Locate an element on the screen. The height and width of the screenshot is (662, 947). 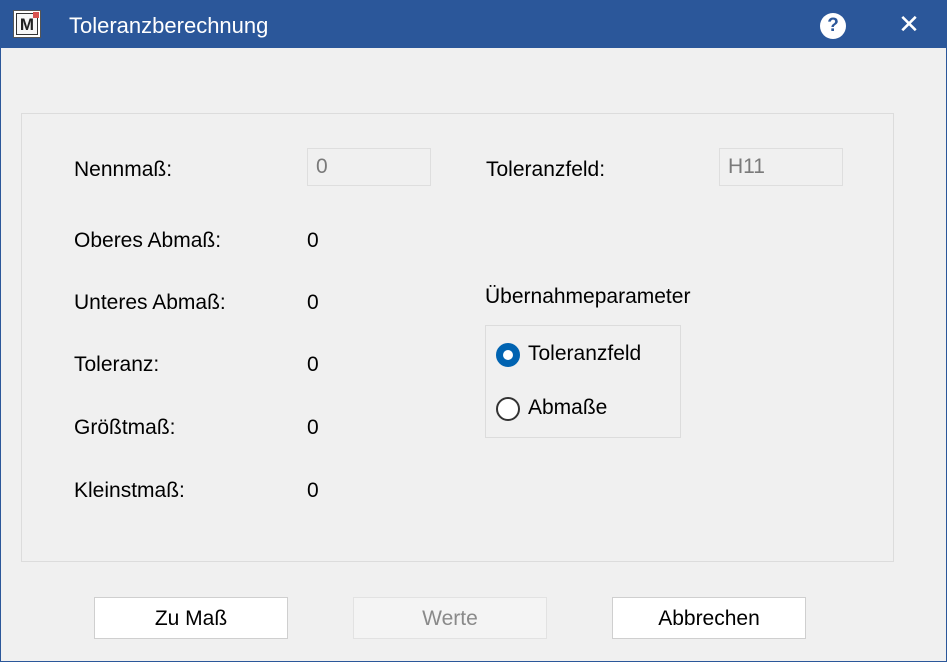
oberes-abmass-label: Oberes Abmaß: is located at coordinates (148, 240).